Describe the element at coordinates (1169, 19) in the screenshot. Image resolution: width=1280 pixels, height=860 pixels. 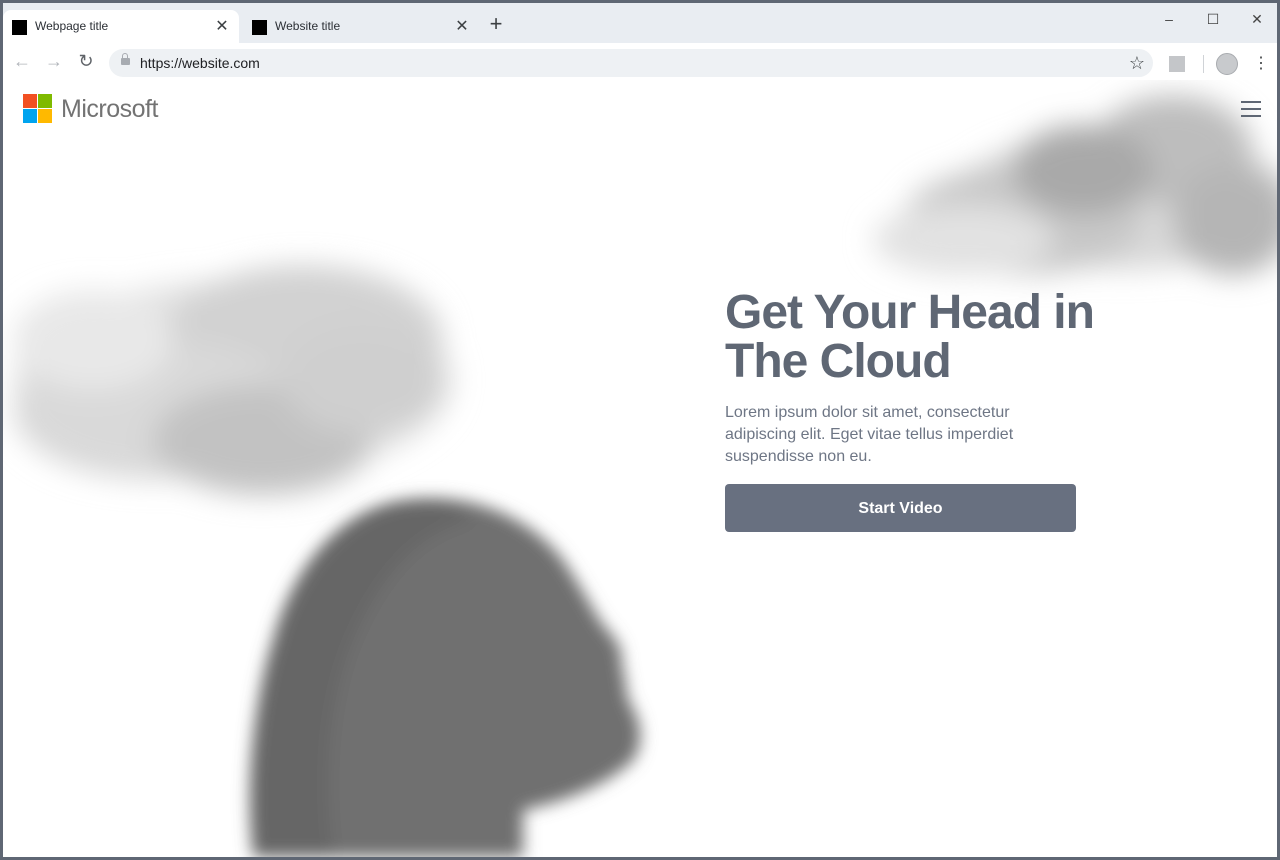
I see `minimize-icon: –` at that location.